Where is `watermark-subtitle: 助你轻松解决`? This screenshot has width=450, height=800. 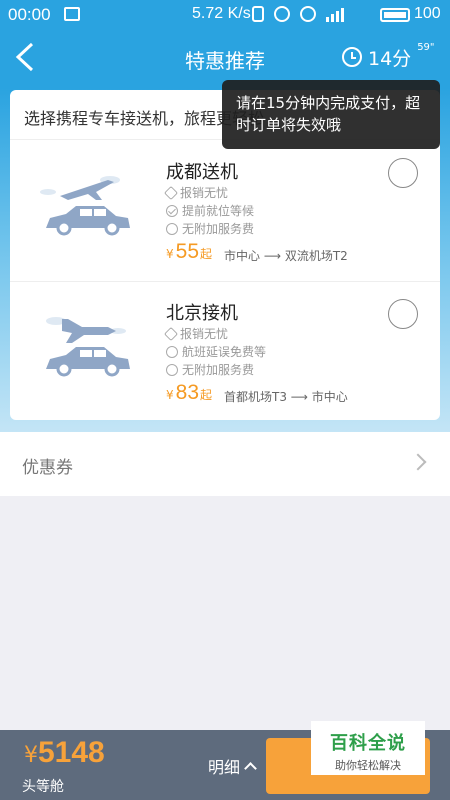 watermark-subtitle: 助你轻松解决 is located at coordinates (368, 765).